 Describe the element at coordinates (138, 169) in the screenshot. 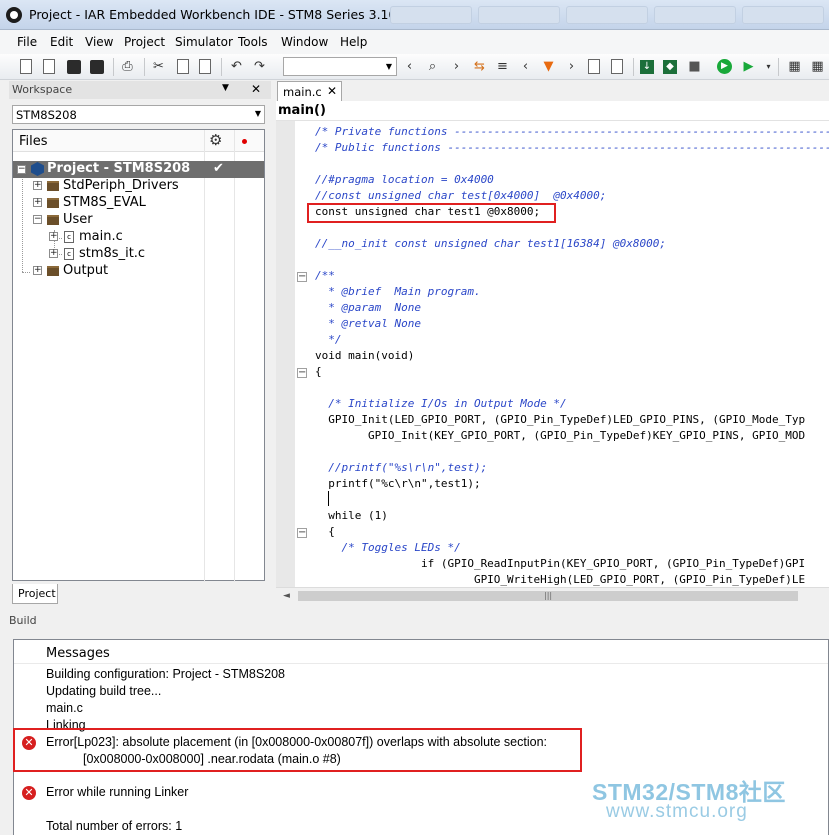

I see `tree-item-project: − Project - STM8S208 ✔` at that location.